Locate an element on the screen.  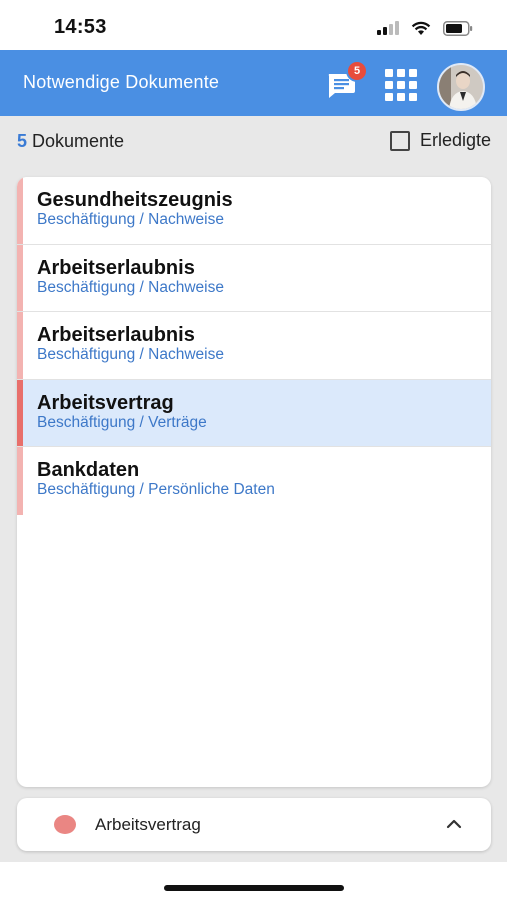
apps-button is located at coordinates (401, 85).